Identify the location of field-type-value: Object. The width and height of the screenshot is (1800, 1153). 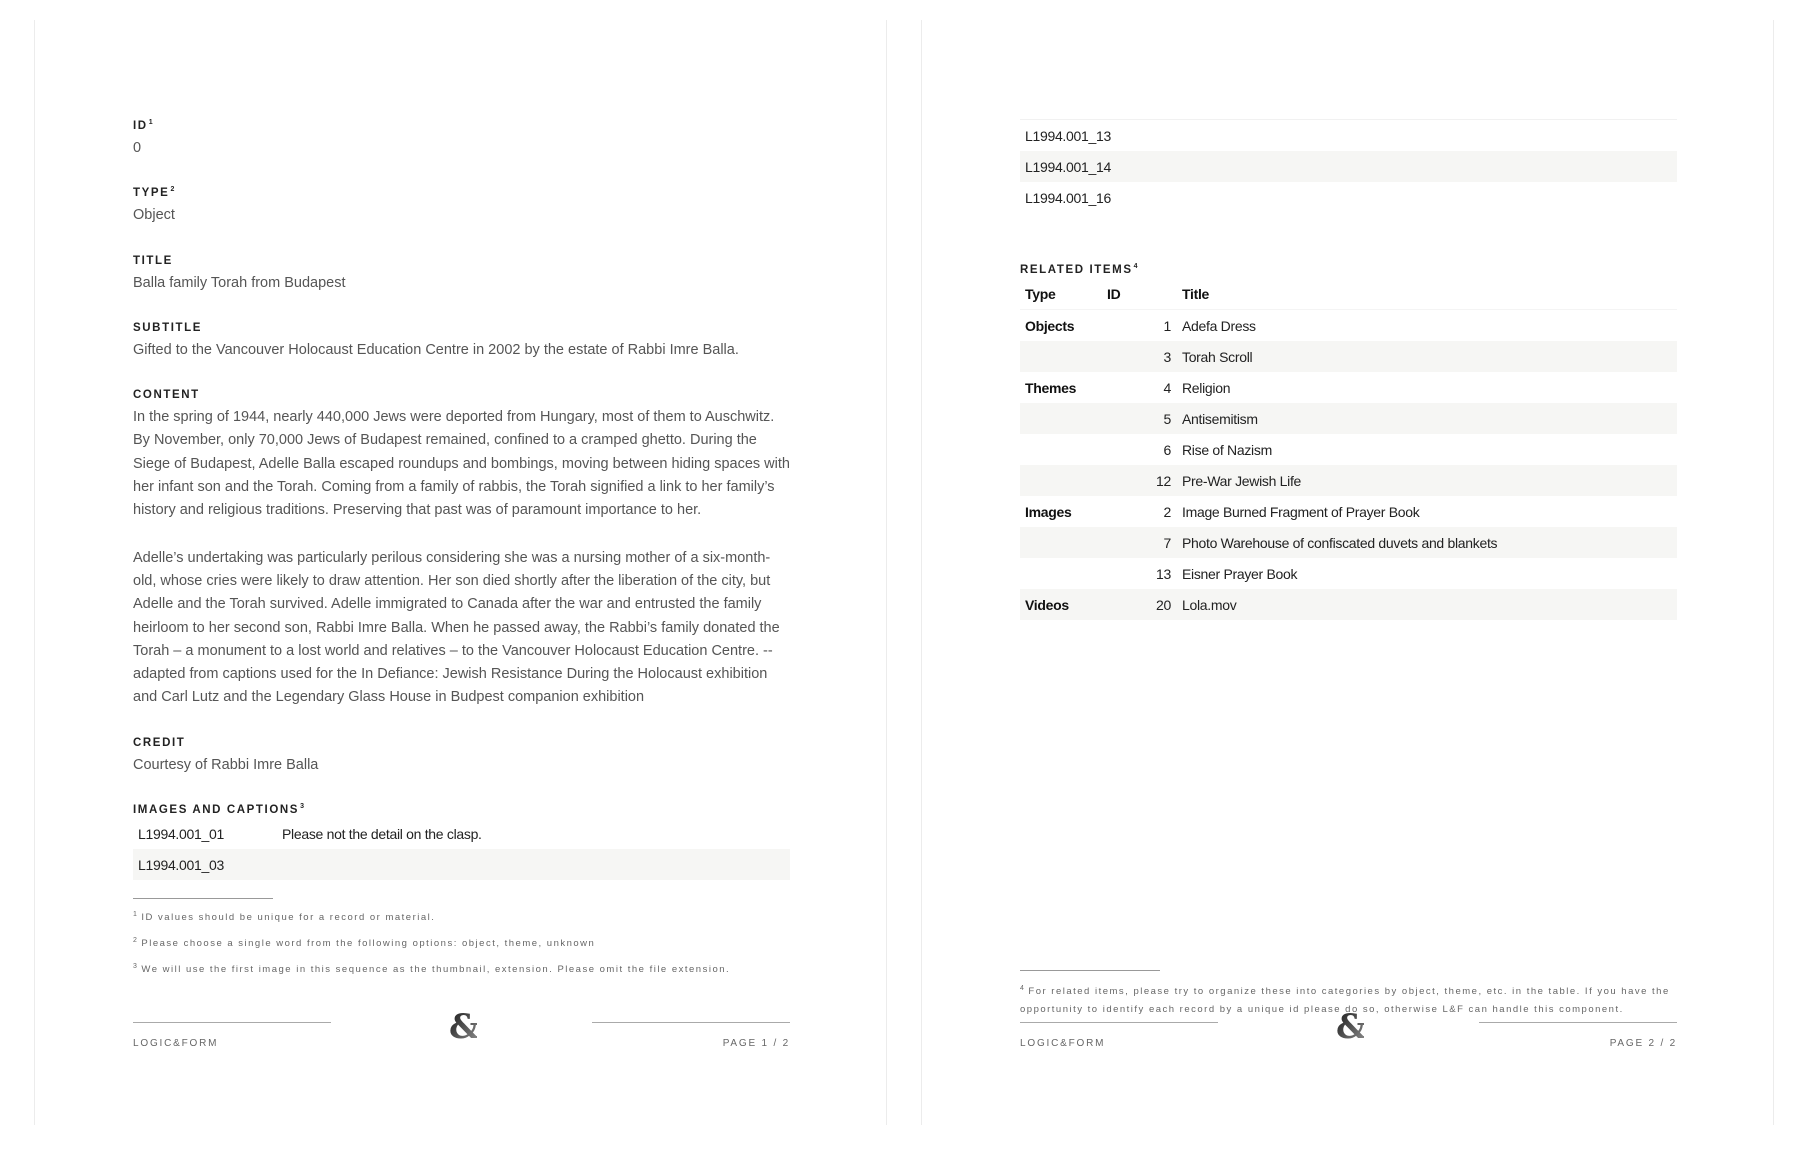
(154, 215).